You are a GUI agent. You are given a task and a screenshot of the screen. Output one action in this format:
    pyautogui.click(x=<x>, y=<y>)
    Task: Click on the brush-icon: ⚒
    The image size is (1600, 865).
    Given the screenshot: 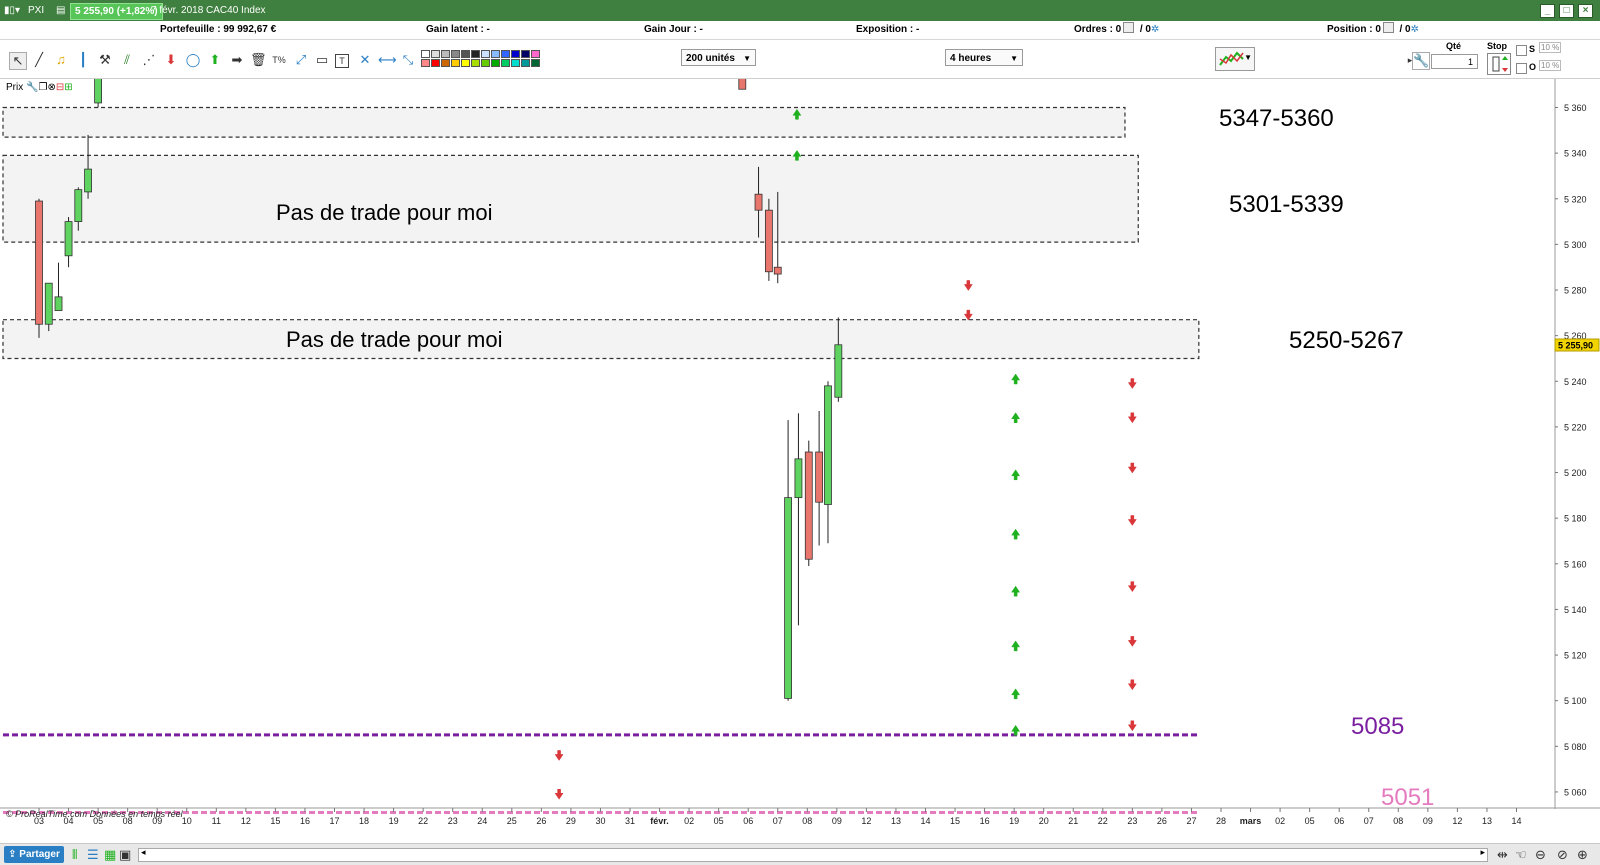 What is the action you would take?
    pyautogui.click(x=105, y=60)
    